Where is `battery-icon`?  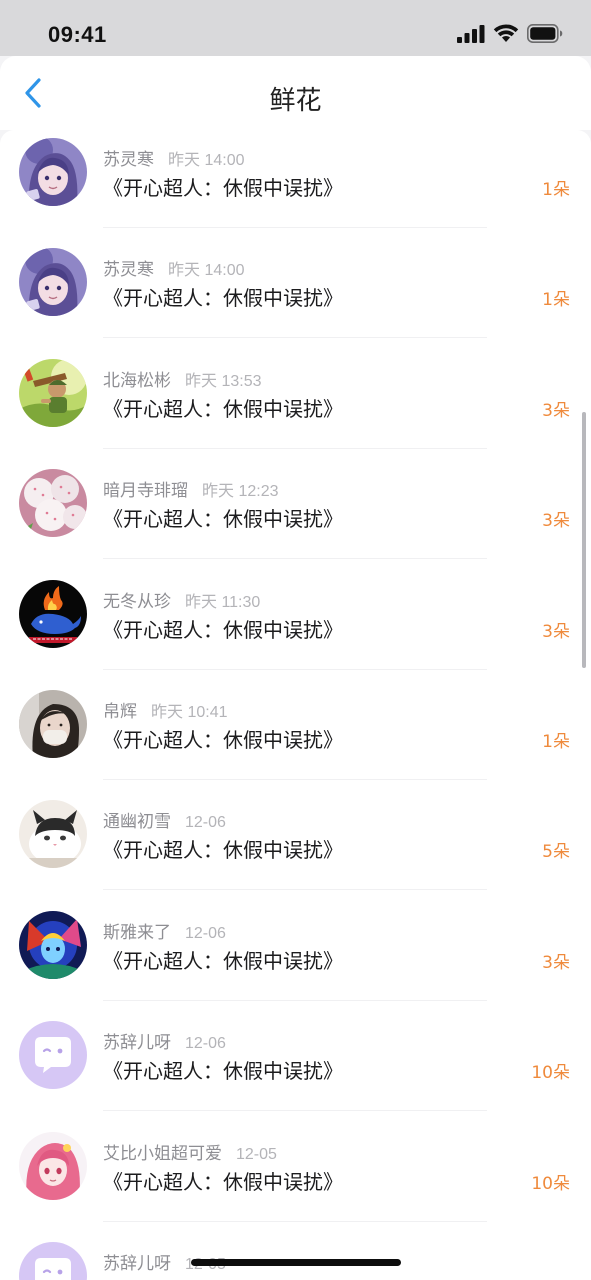 battery-icon is located at coordinates (545, 35).